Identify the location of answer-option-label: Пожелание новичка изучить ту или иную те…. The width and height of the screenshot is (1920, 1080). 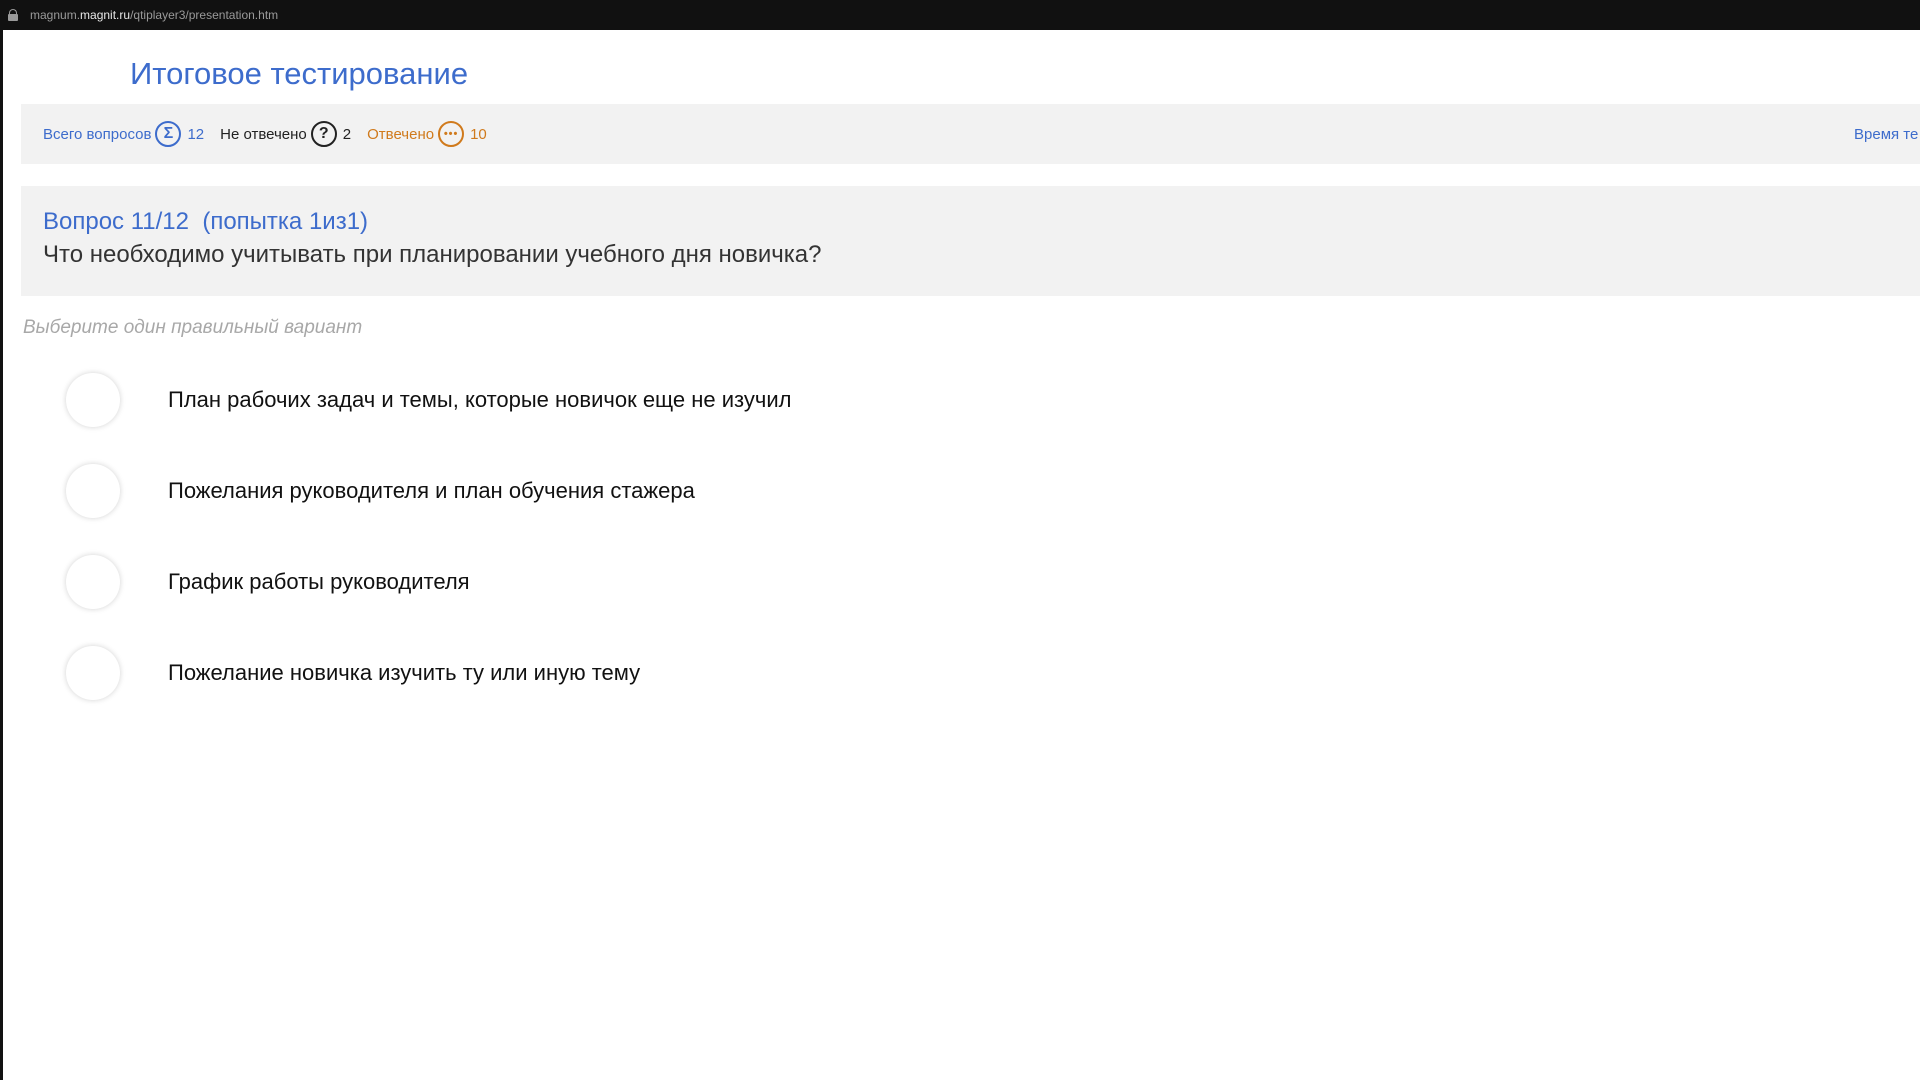
(404, 672).